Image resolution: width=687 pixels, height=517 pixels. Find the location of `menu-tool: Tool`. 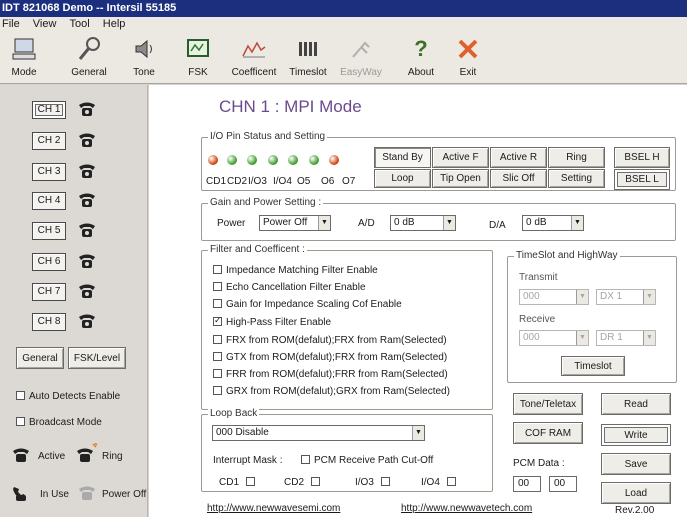

menu-tool: Tool is located at coordinates (80, 24).